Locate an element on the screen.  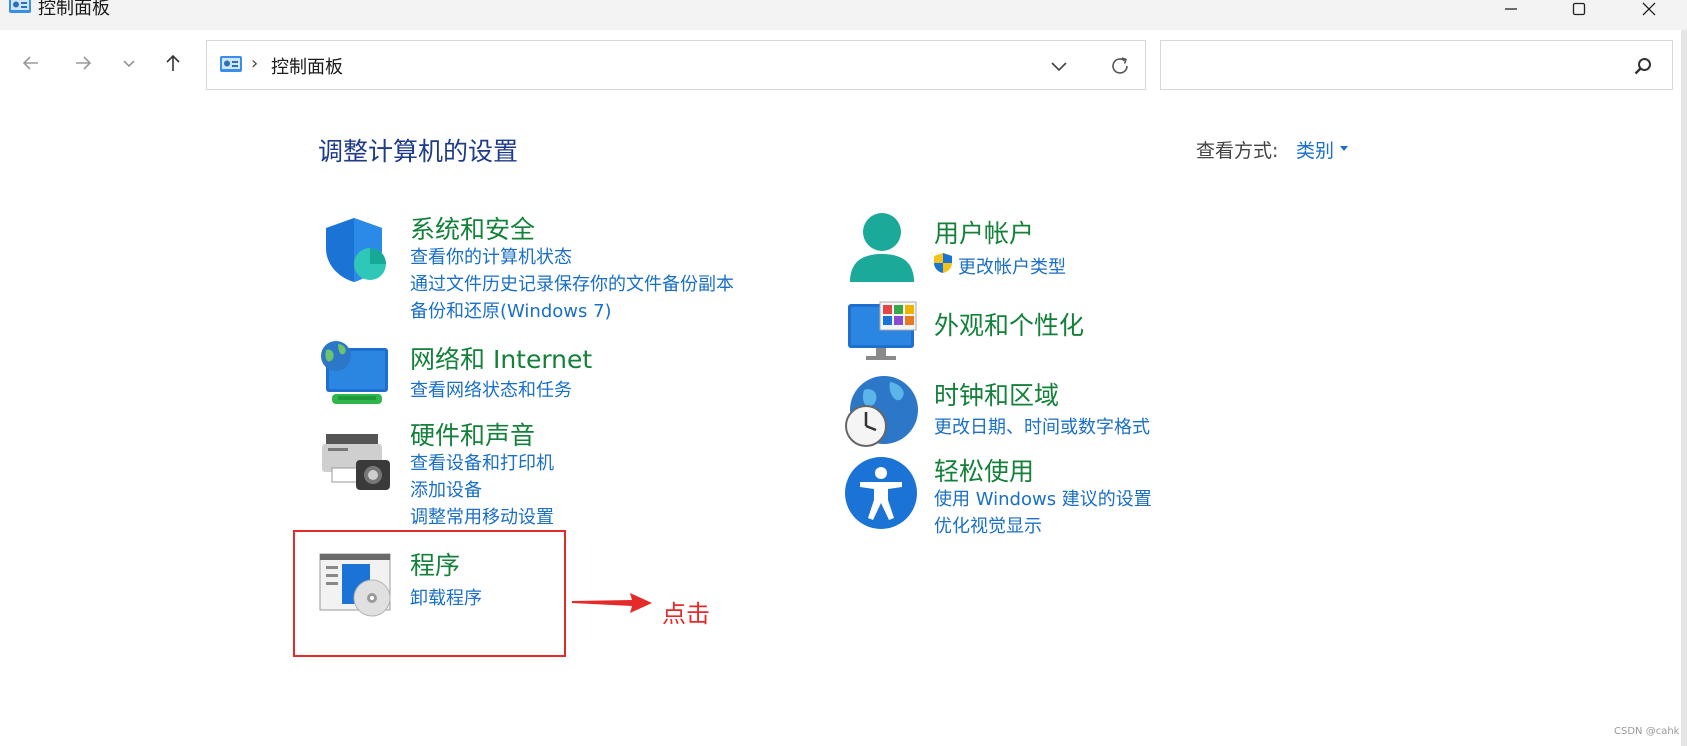
optimize-display-link: 优化视觉显示 is located at coordinates (988, 525).